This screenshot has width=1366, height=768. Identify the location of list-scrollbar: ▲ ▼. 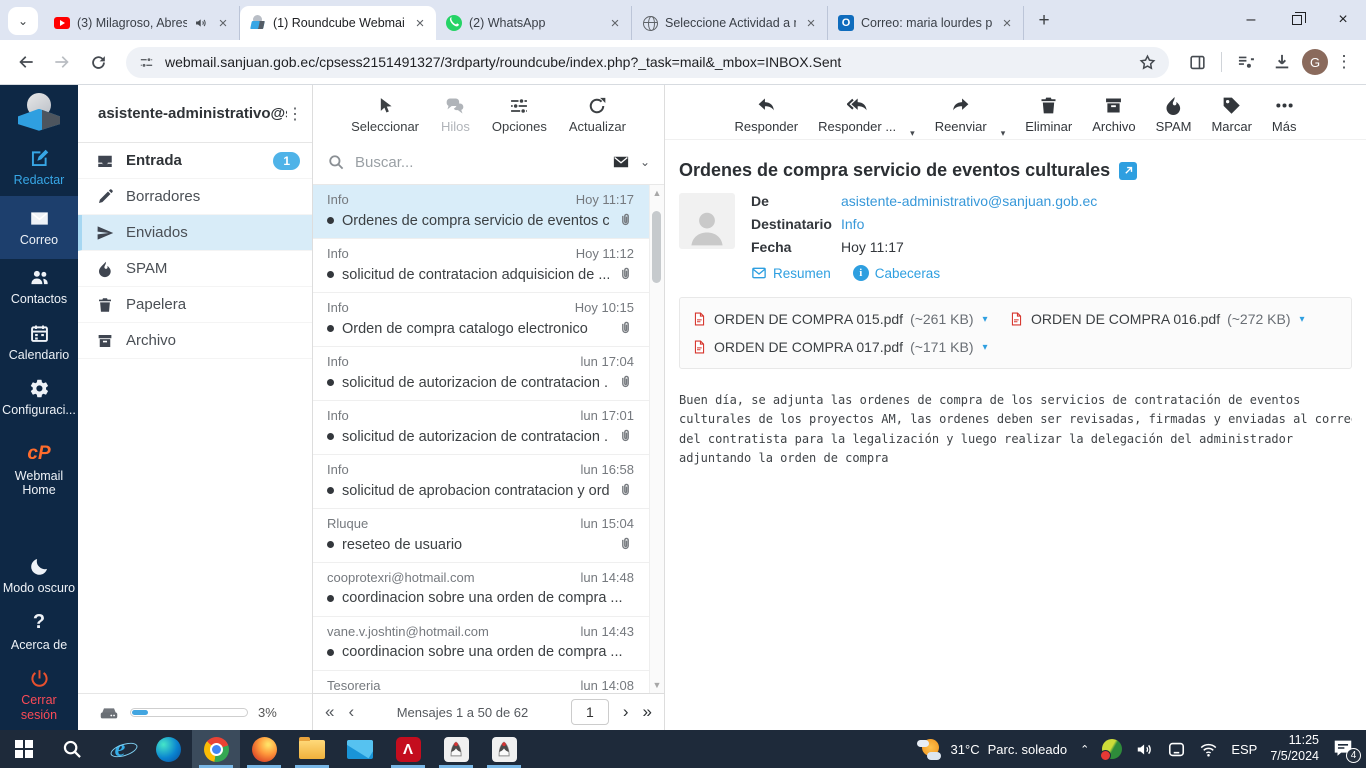
(656, 439).